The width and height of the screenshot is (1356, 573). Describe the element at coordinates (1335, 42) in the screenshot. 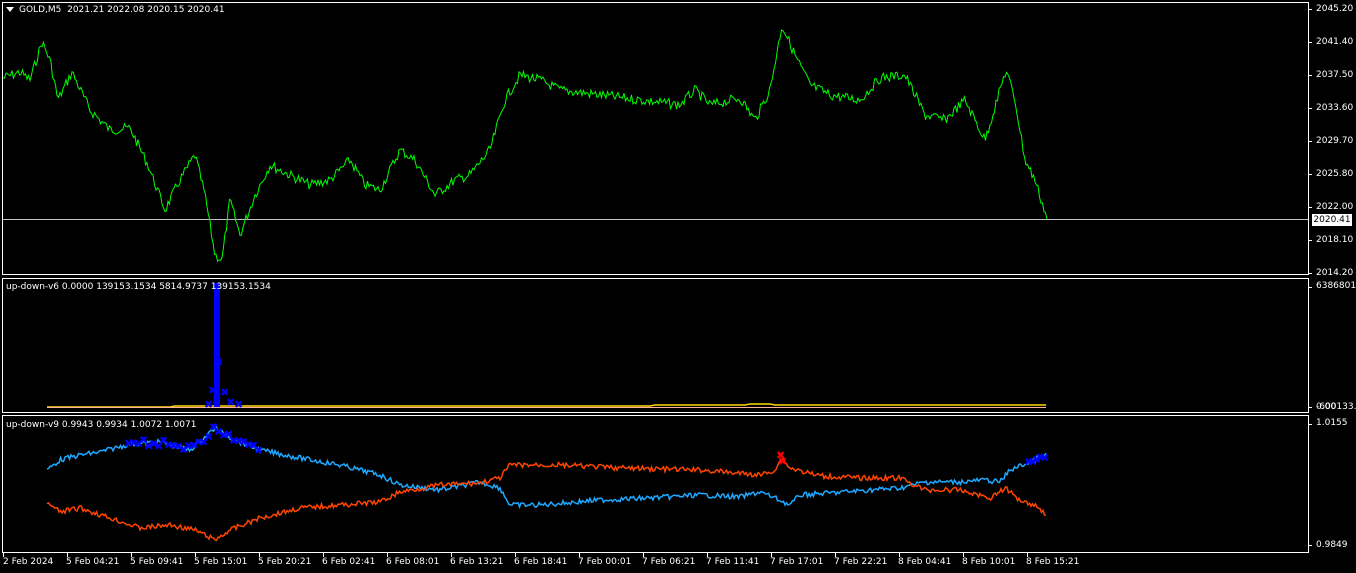

I see `price-tick: 2041.40` at that location.